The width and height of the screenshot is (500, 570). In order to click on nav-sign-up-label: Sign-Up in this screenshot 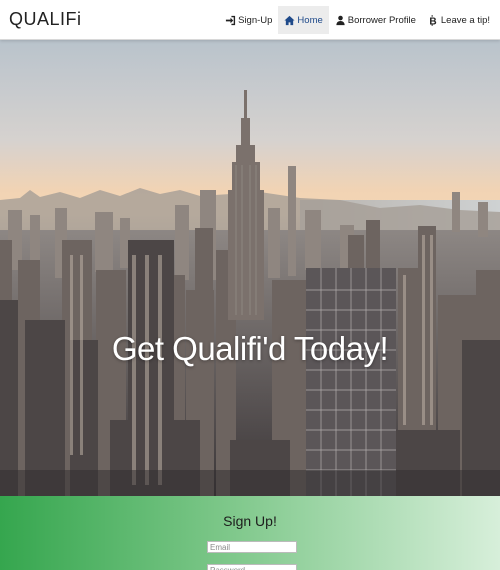, I will do `click(255, 20)`.